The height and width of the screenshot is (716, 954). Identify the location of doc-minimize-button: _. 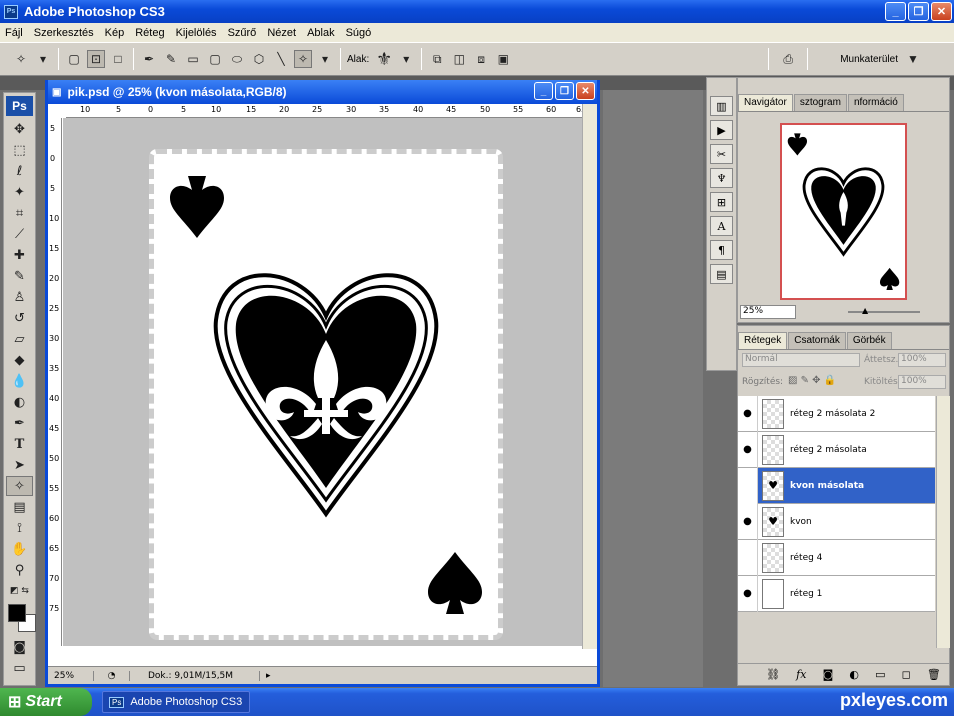
(543, 91).